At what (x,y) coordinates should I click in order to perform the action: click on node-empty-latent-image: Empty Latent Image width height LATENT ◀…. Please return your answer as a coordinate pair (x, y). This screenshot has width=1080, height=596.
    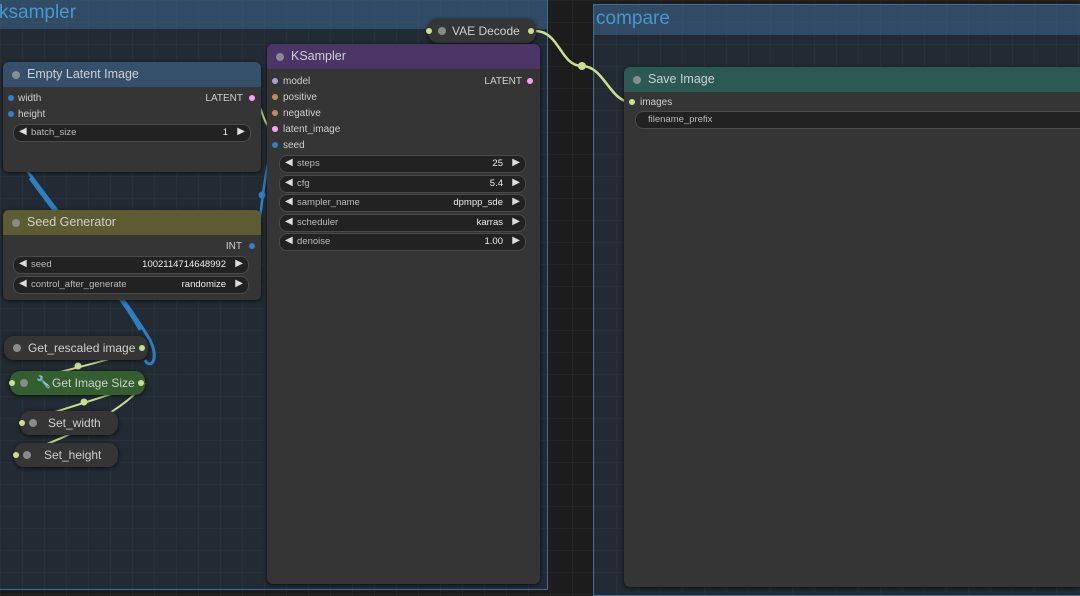
    Looking at the image, I should click on (132, 117).